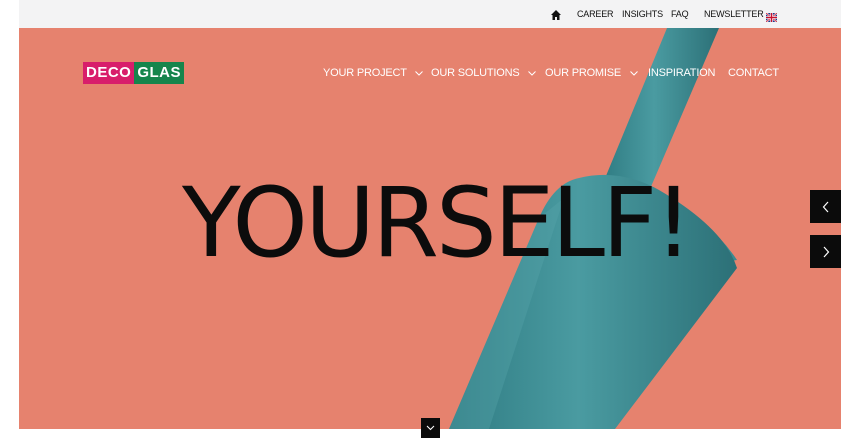  What do you see at coordinates (642, 14) in the screenshot?
I see `insights-link: INSIGHTS` at bounding box center [642, 14].